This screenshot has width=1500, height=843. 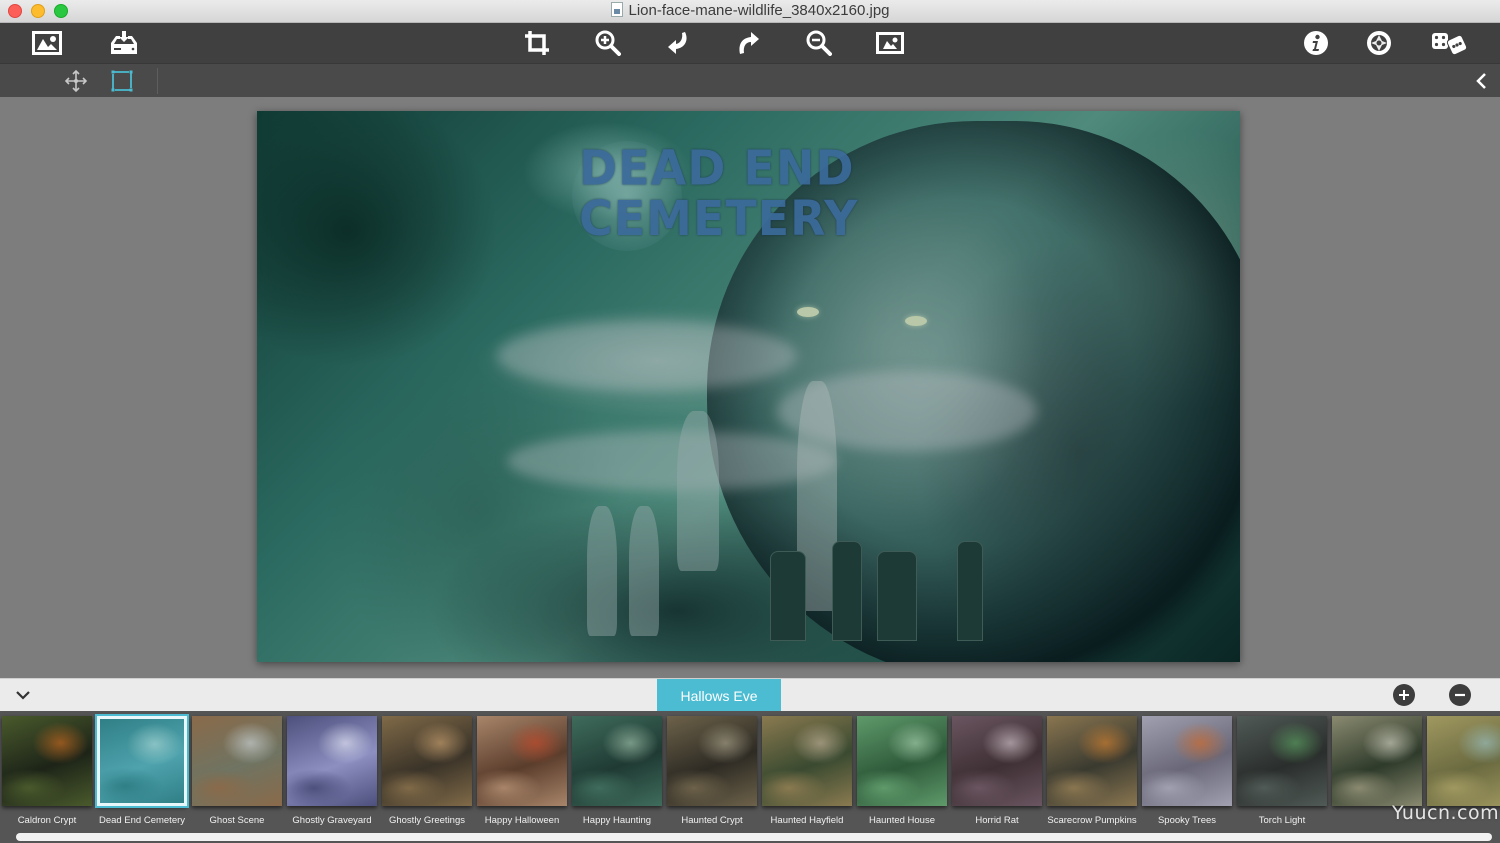 I want to click on preset-thumbnail: Happy Haunting, so click(x=617, y=774).